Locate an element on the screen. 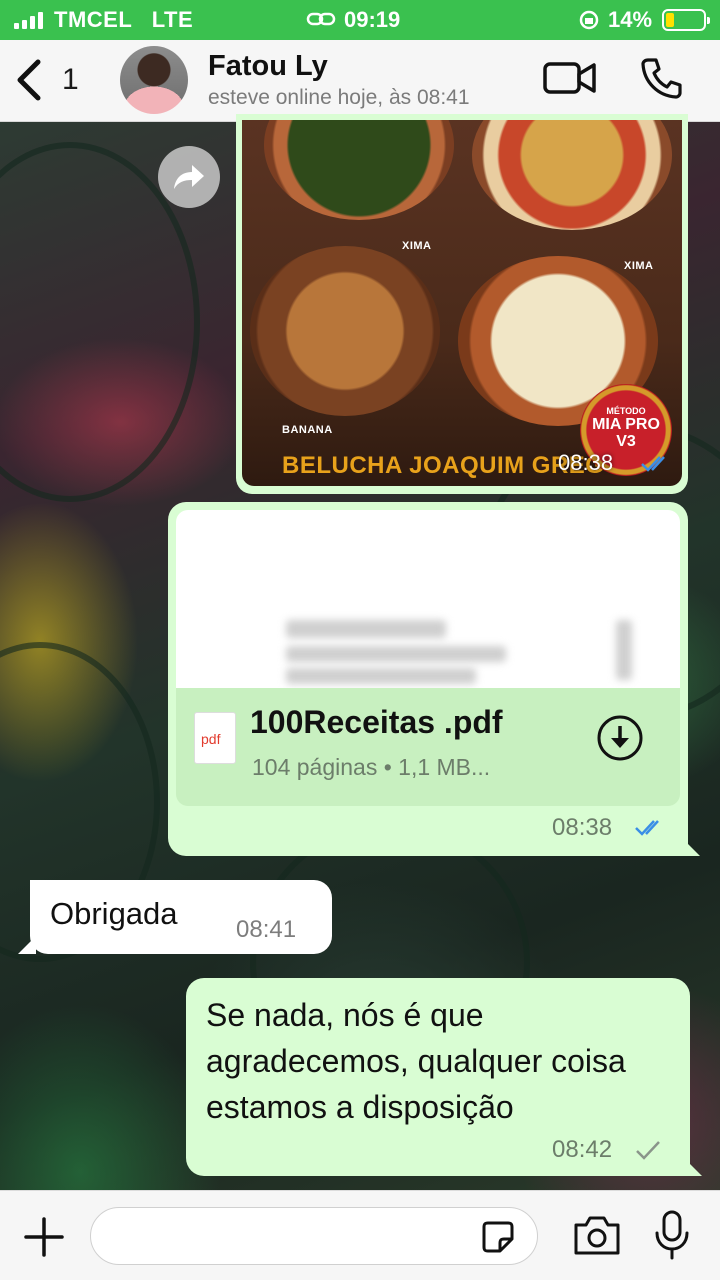 The height and width of the screenshot is (1280, 720). clock: 09:19 is located at coordinates (372, 19).